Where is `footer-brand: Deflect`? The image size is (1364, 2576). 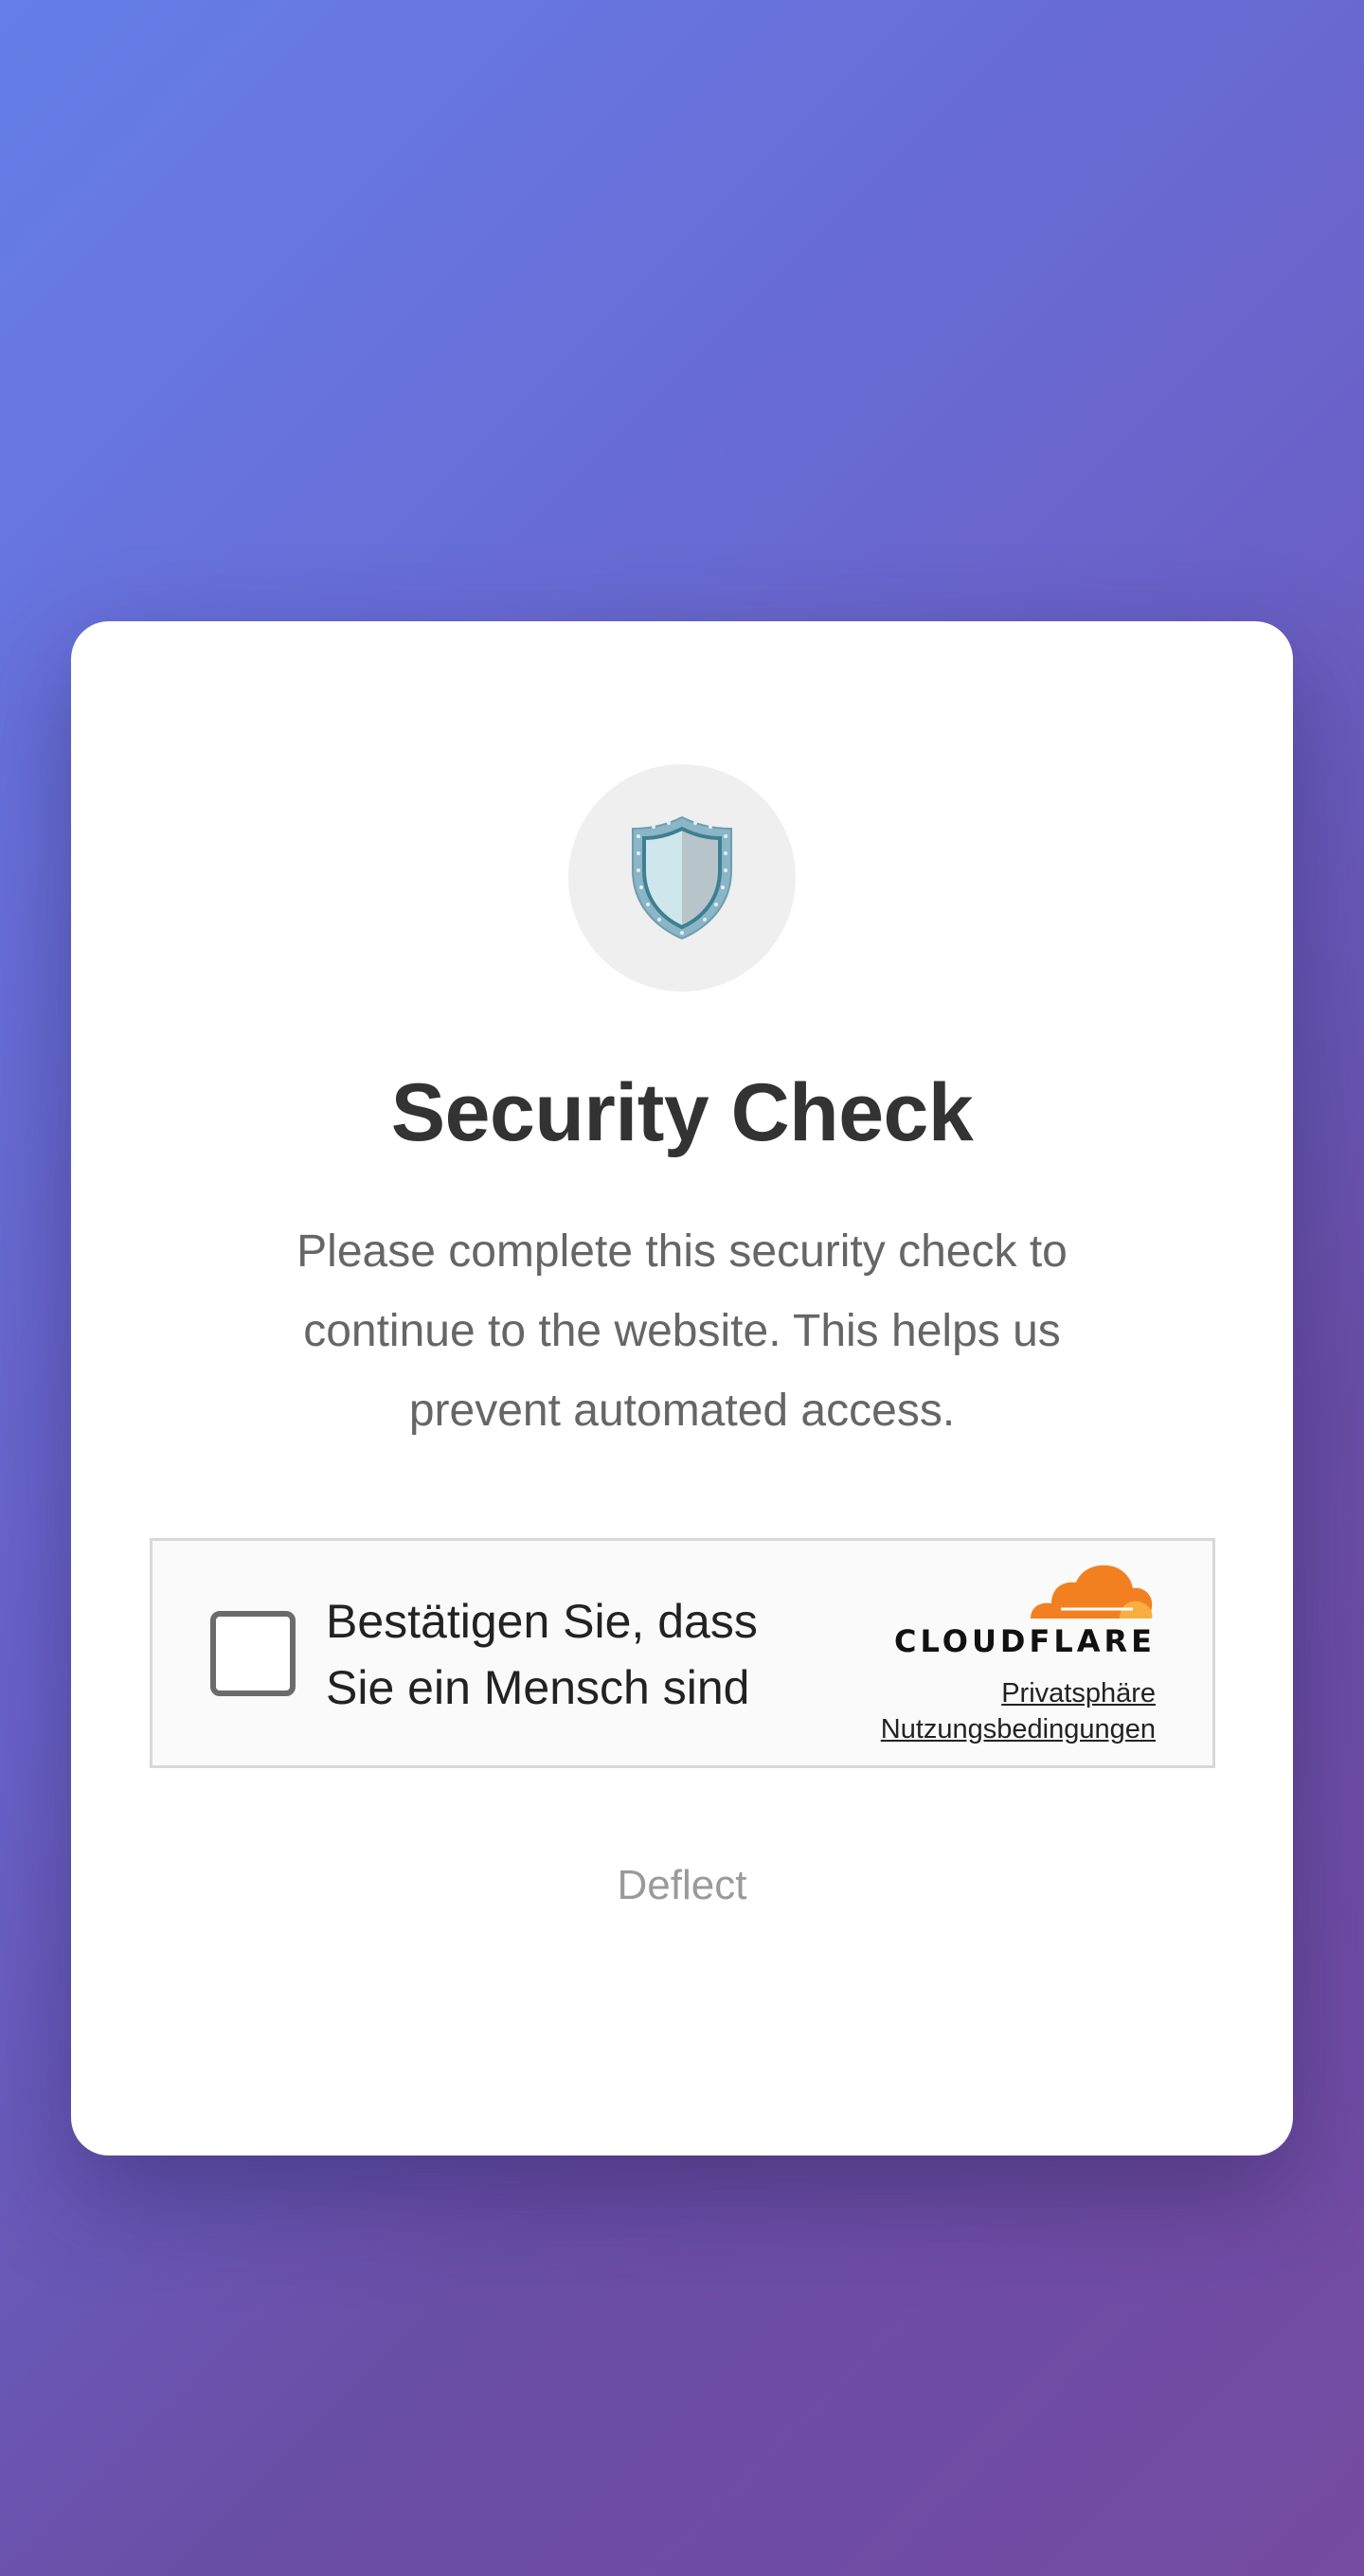
footer-brand: Deflect is located at coordinates (682, 1885).